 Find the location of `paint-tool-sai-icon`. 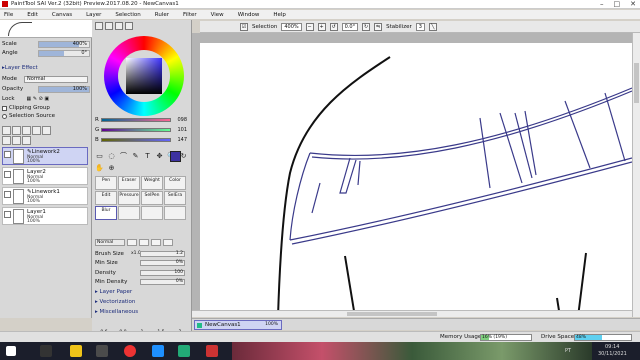

paint-tool-sai-icon is located at coordinates (212, 351).